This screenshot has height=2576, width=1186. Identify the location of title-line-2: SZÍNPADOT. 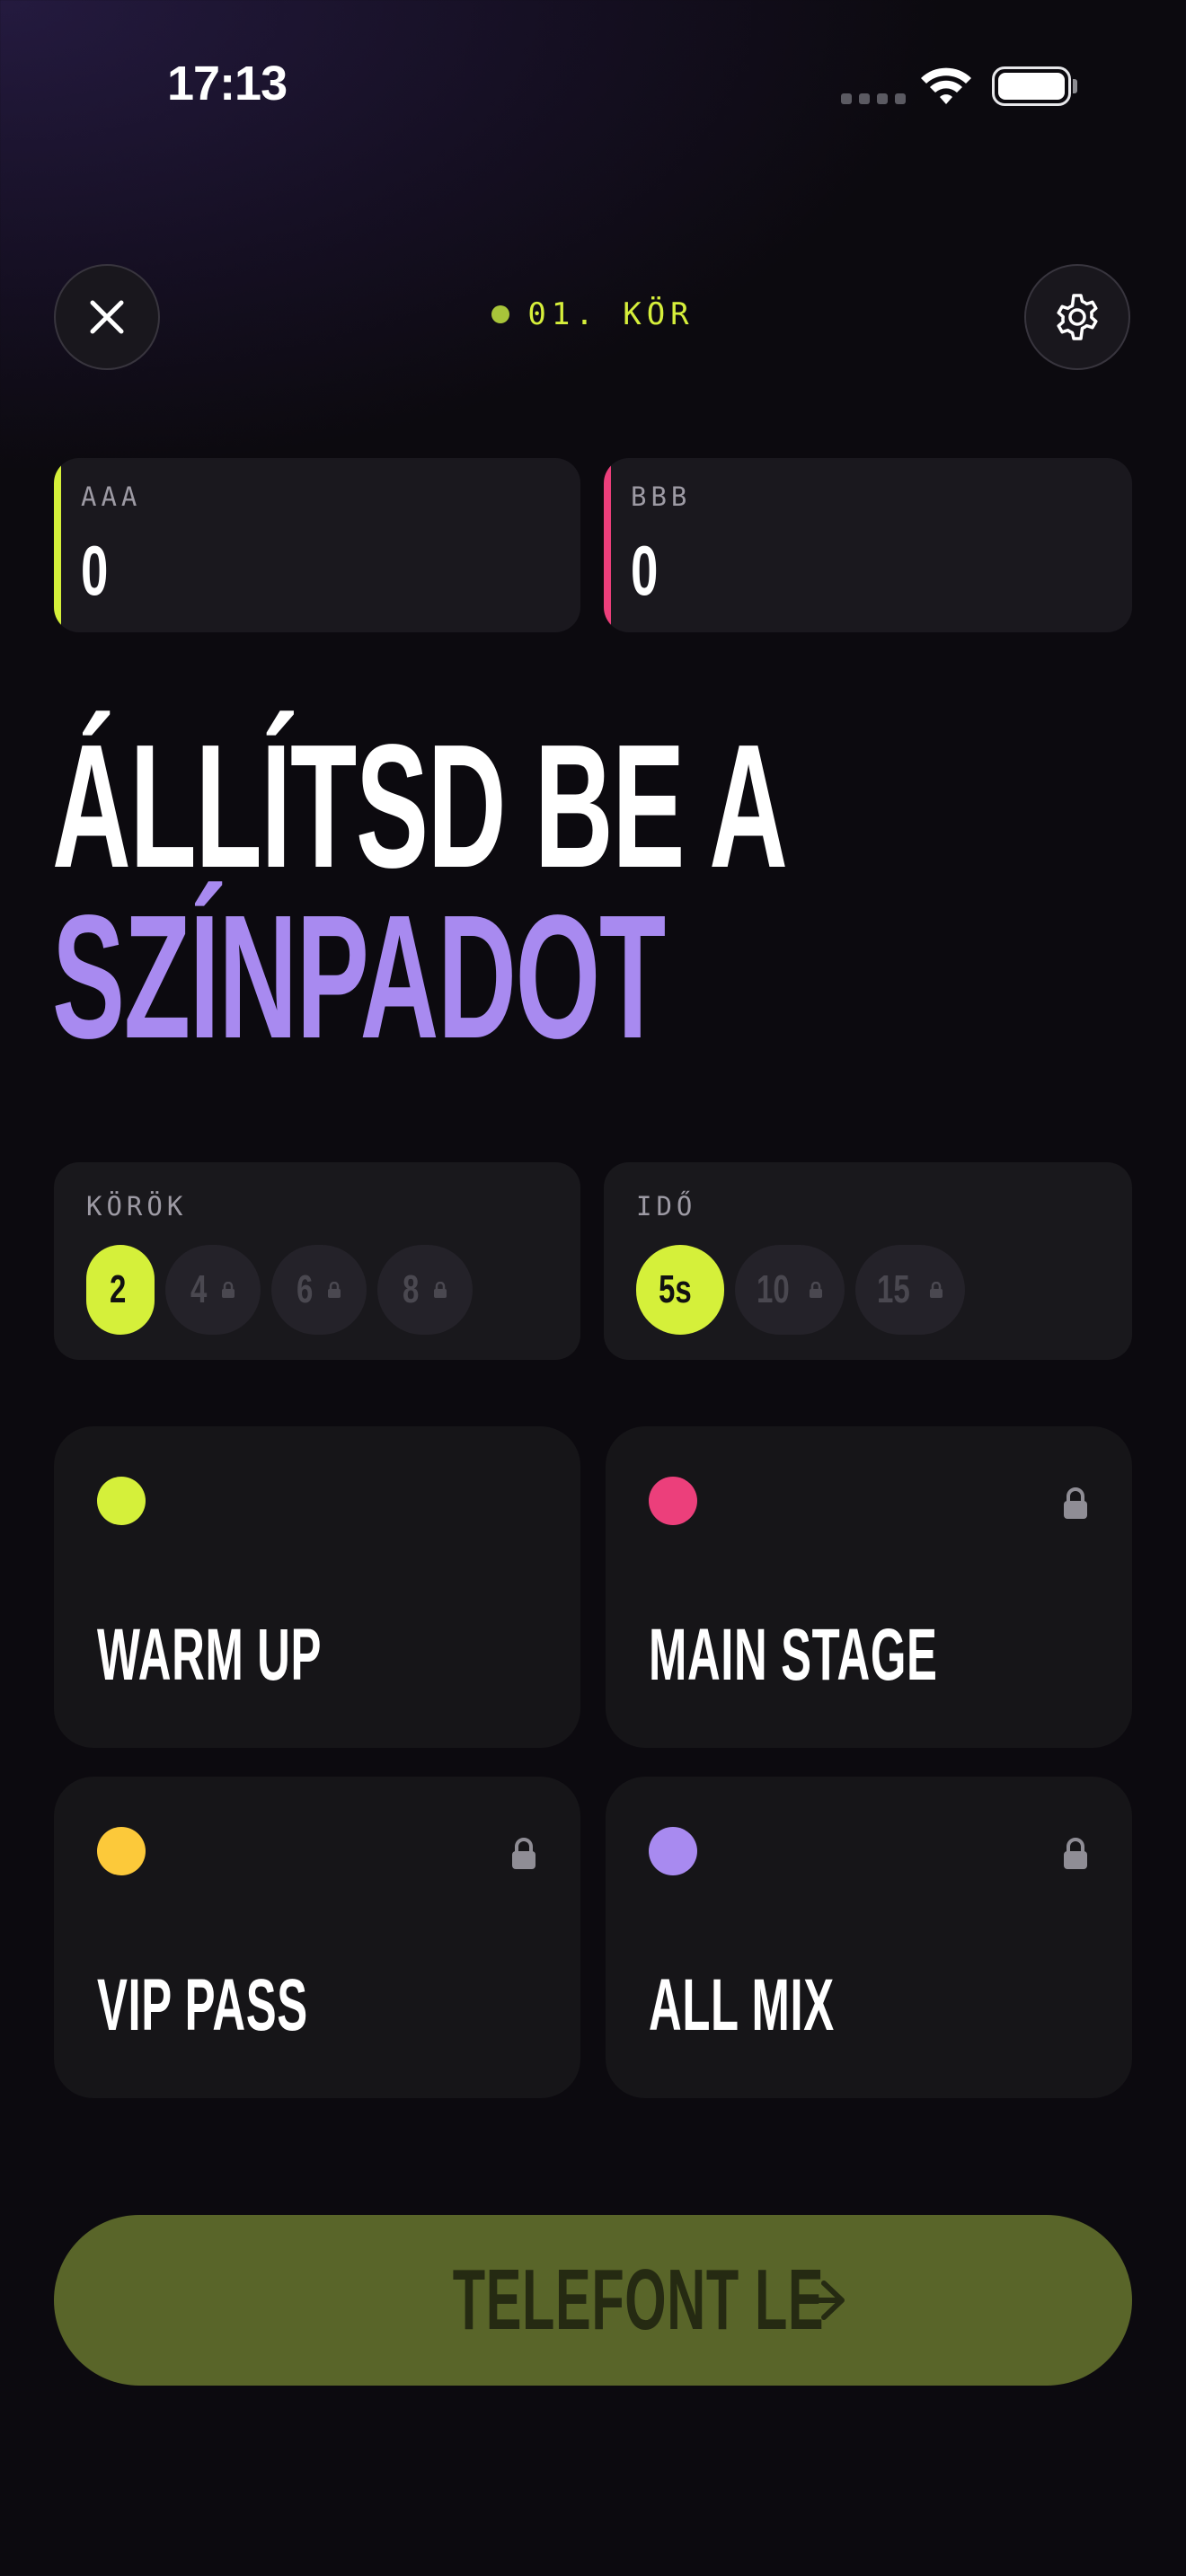
(359, 976).